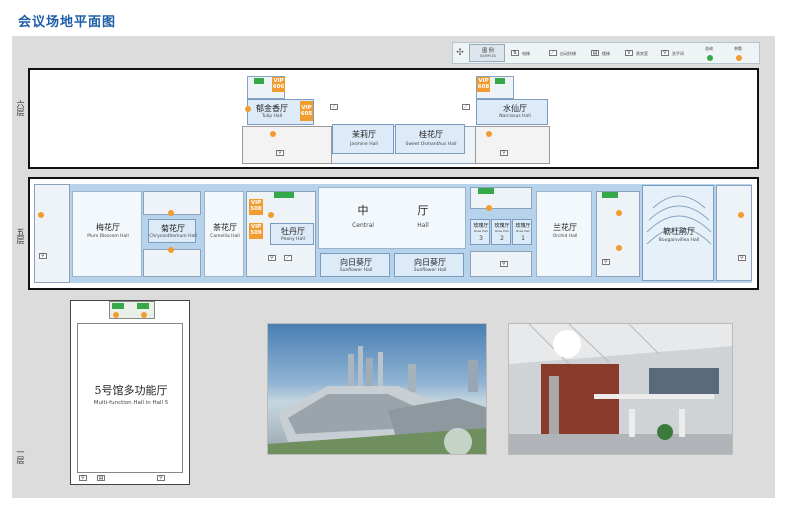 The image size is (787, 505). What do you see at coordinates (423, 210) in the screenshot?
I see `hall-name: 厅` at bounding box center [423, 210].